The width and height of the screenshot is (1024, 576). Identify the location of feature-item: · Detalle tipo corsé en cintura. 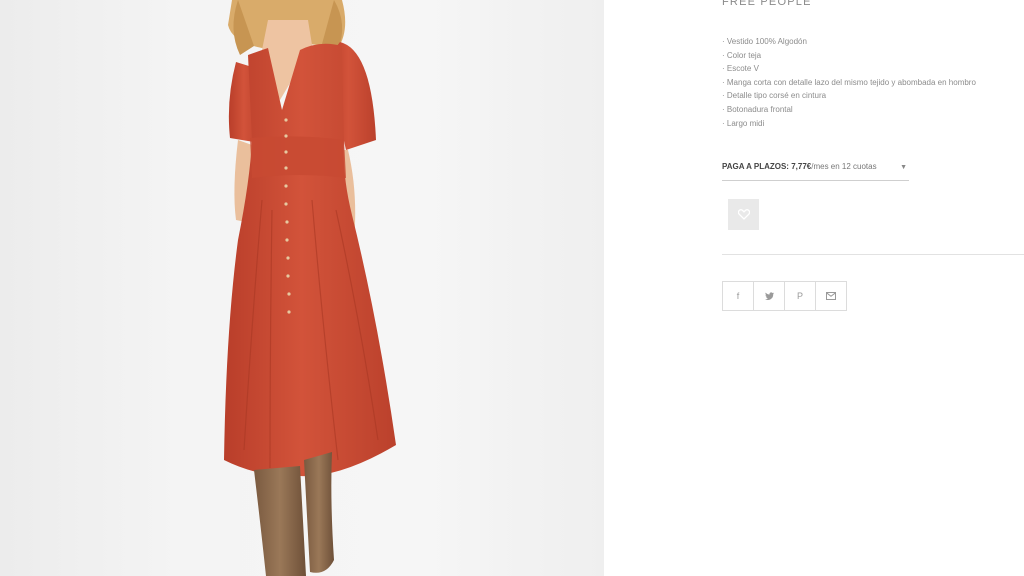
(774, 96).